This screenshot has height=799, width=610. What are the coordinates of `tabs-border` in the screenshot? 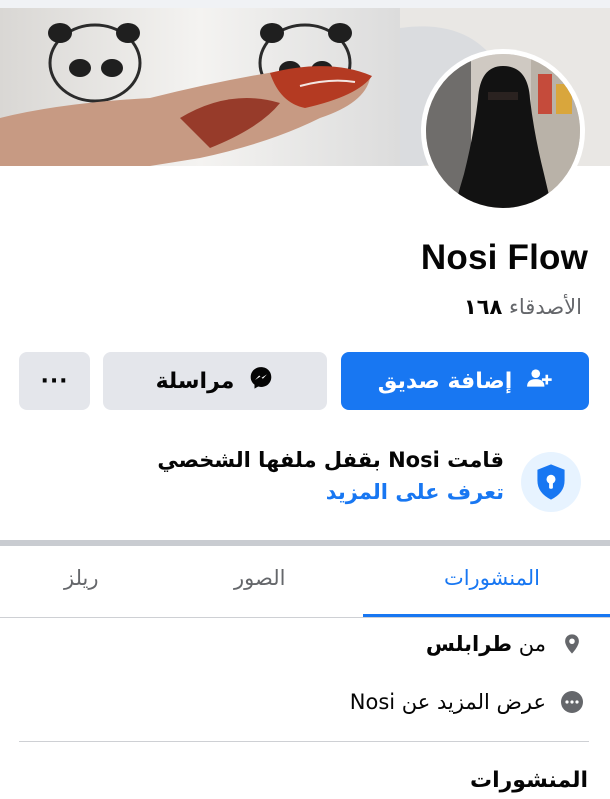 It's located at (305, 617).